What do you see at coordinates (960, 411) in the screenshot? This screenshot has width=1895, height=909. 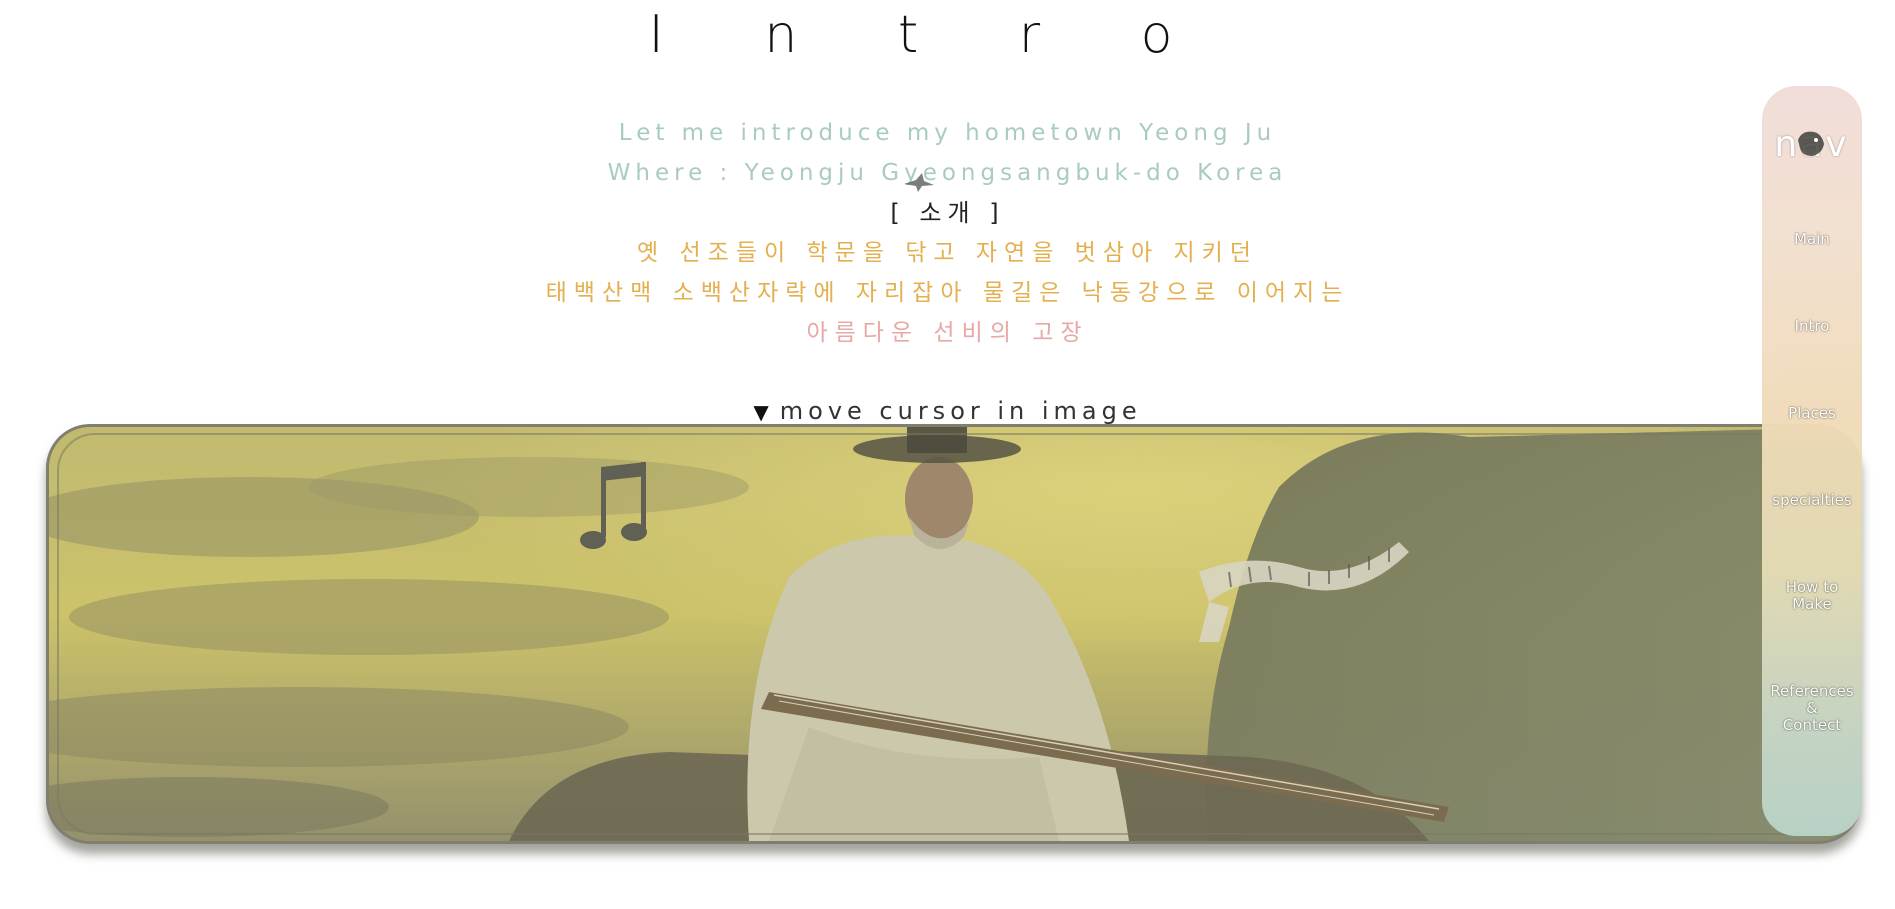 I see `cursor-hint-text: move cursor in image` at bounding box center [960, 411].